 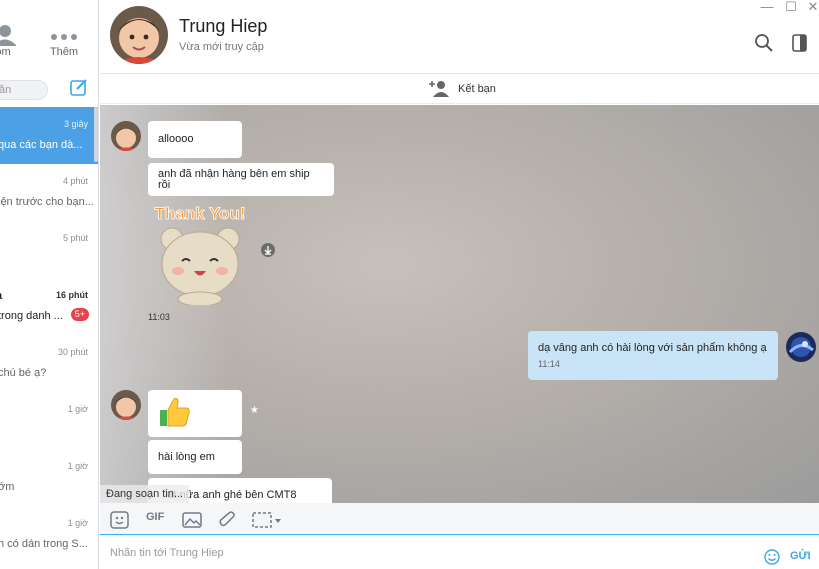 I want to click on message-bubble: anh đã nhận hàng bên em ship rồi, so click(x=241, y=179).